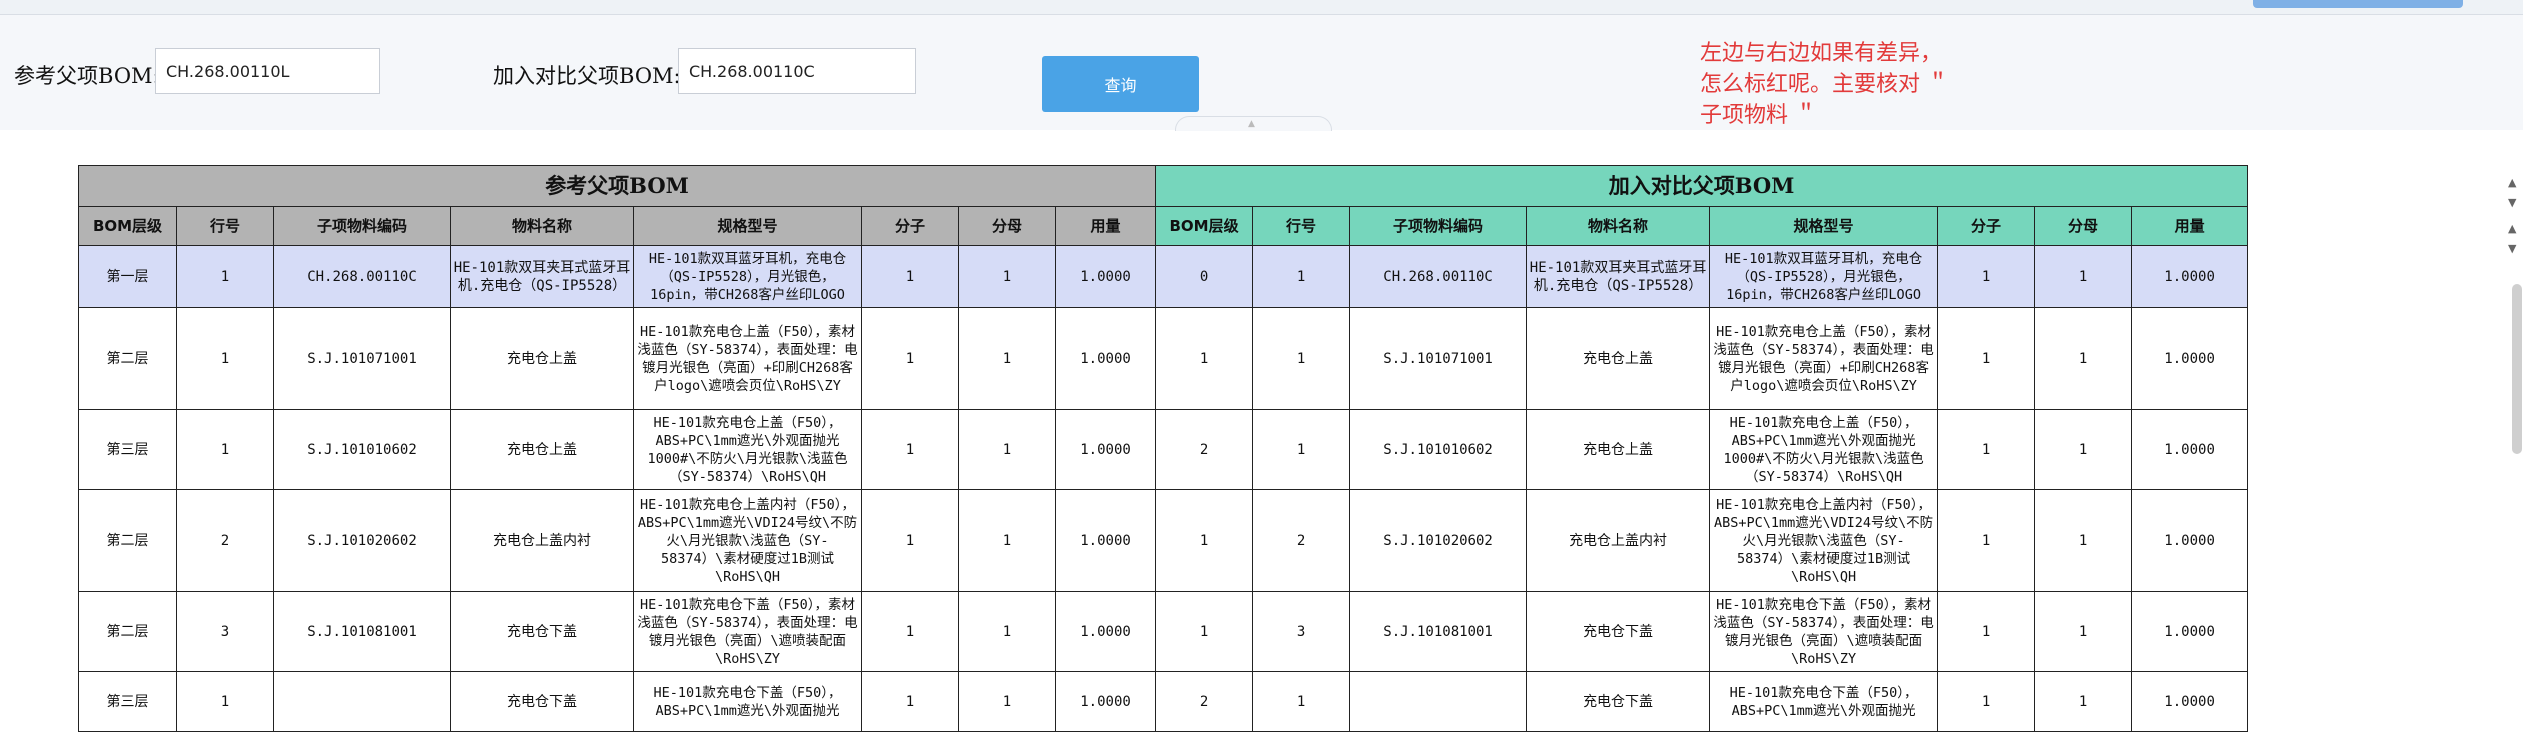 The height and width of the screenshot is (732, 2523). Describe the element at coordinates (617, 186) in the screenshot. I see `ref-bom-title: 参考父项BOM` at that location.